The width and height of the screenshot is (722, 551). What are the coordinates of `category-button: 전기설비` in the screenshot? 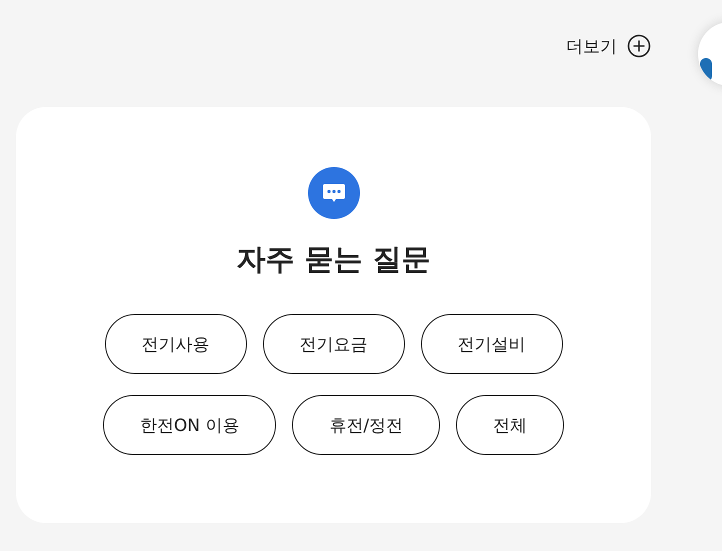 It's located at (491, 344).